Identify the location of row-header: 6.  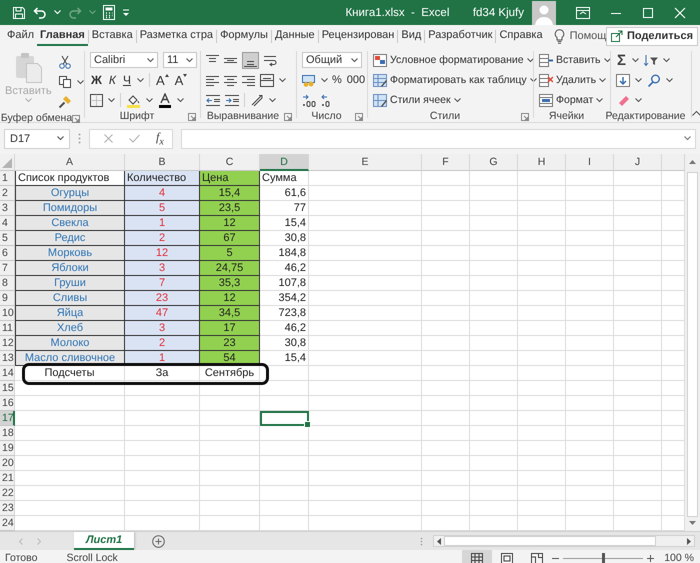
(7, 253).